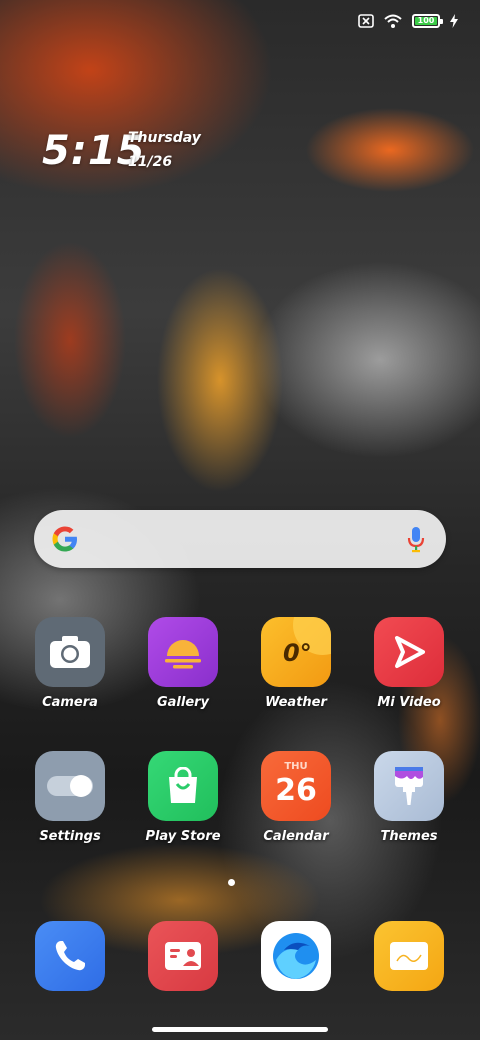 This screenshot has width=480, height=1040. I want to click on app-play-store: Play Store, so click(183, 797).